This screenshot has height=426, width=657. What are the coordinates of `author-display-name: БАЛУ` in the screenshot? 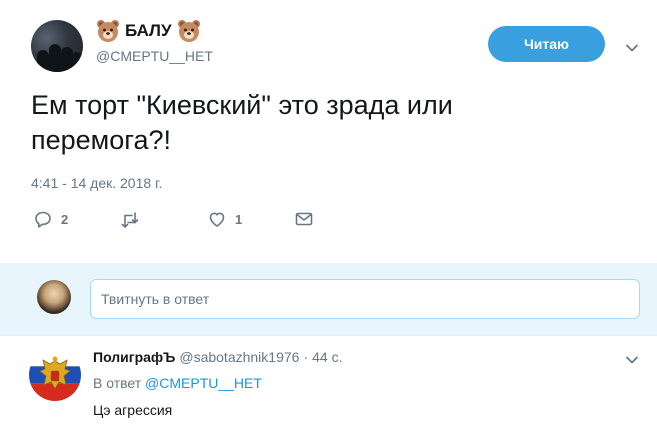 It's located at (148, 31).